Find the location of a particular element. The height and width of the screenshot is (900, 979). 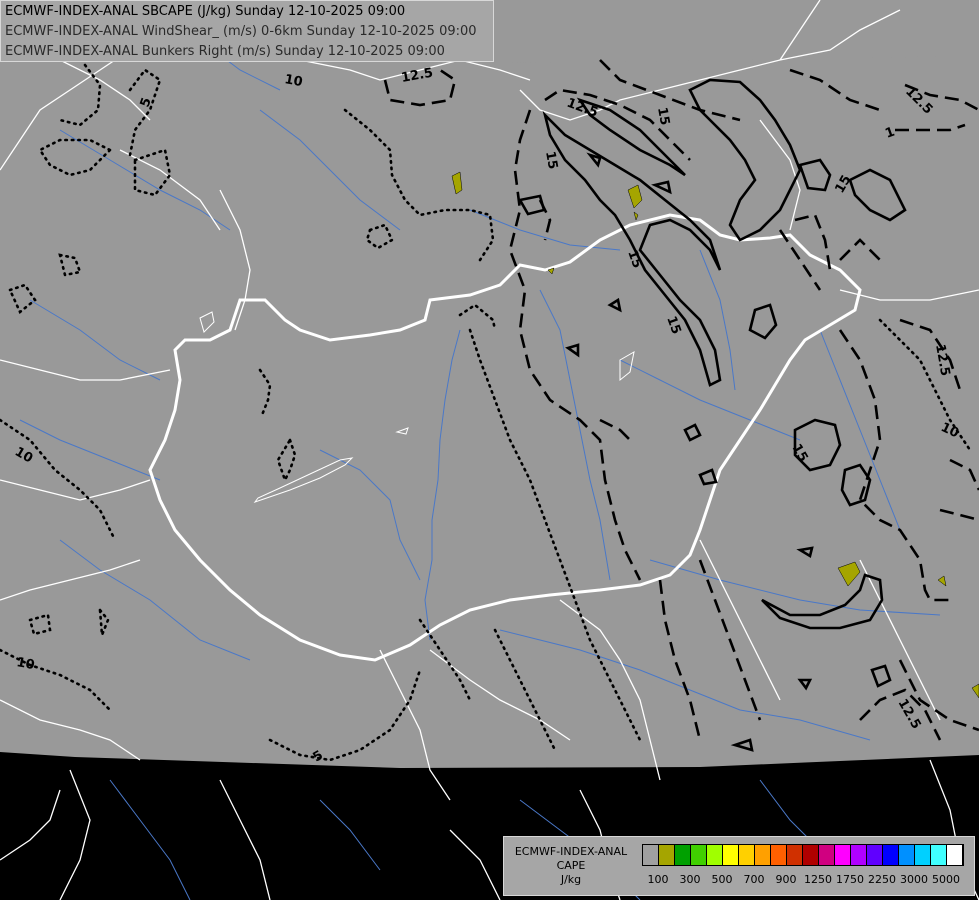

legend-source: ECMWF-INDEX-ANAL is located at coordinates (571, 851).